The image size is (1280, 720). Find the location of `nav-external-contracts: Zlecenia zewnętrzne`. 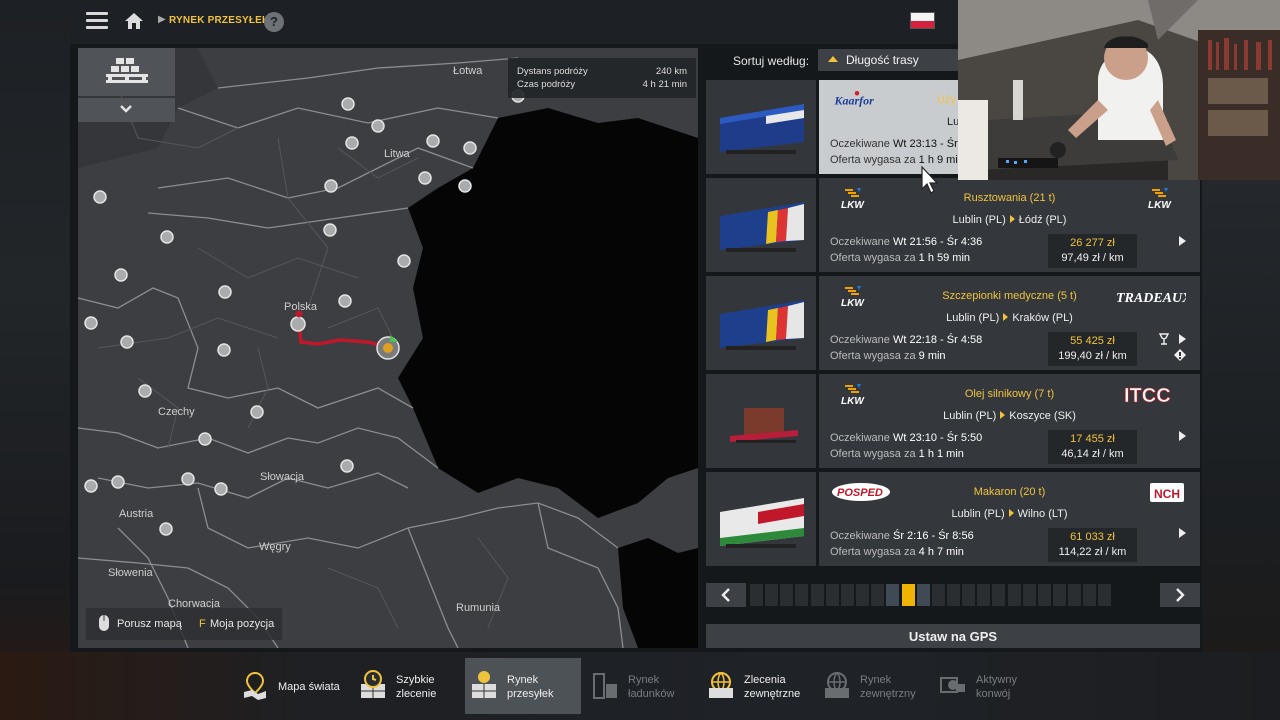

nav-external-contracts: Zlecenia zewnętrzne is located at coordinates (758, 686).